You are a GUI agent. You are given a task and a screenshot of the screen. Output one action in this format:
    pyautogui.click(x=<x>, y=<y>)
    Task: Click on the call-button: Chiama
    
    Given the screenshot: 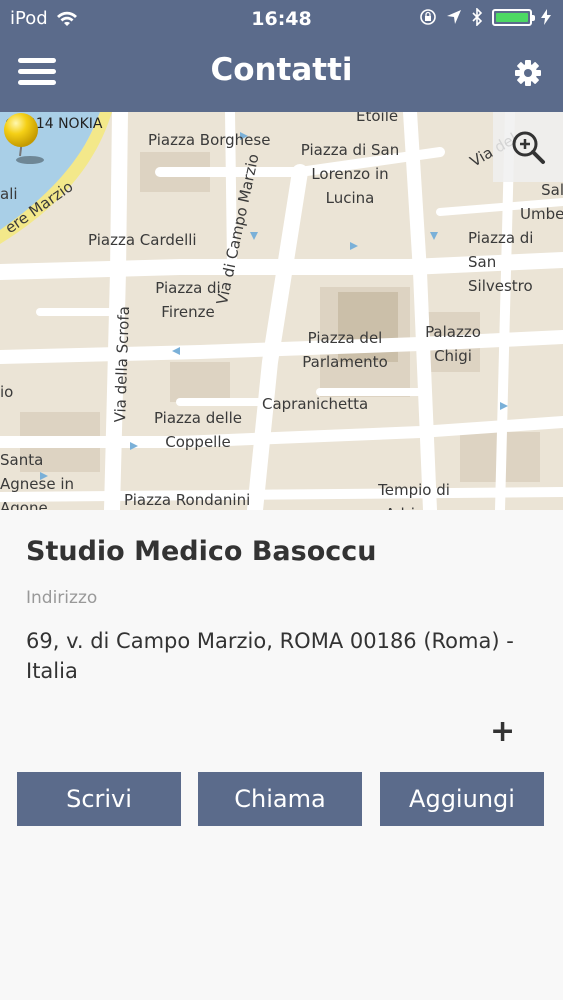 What is the action you would take?
    pyautogui.click(x=280, y=799)
    